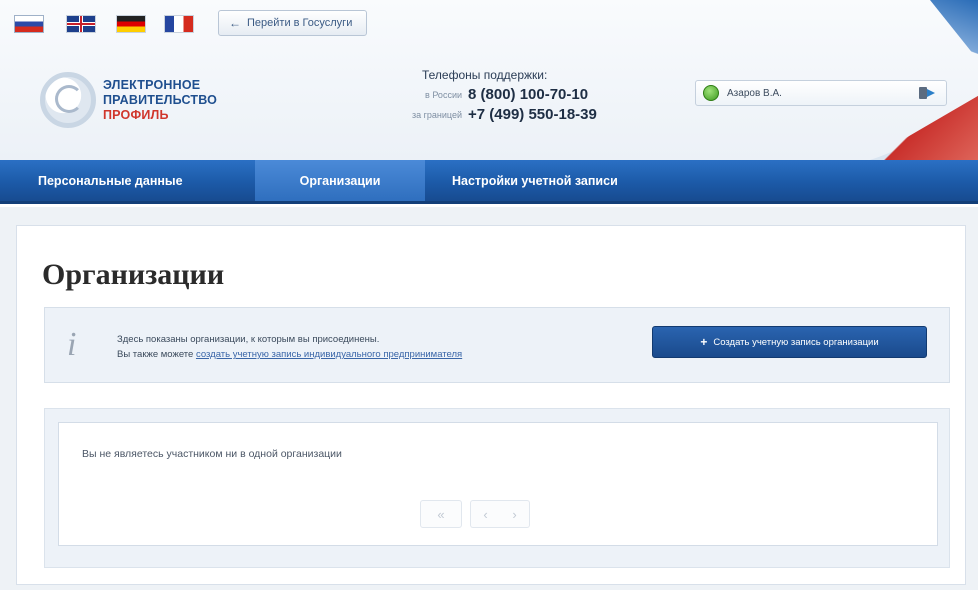 This screenshot has height=590, width=978. What do you see at coordinates (72, 344) in the screenshot?
I see `info-icon: i` at bounding box center [72, 344].